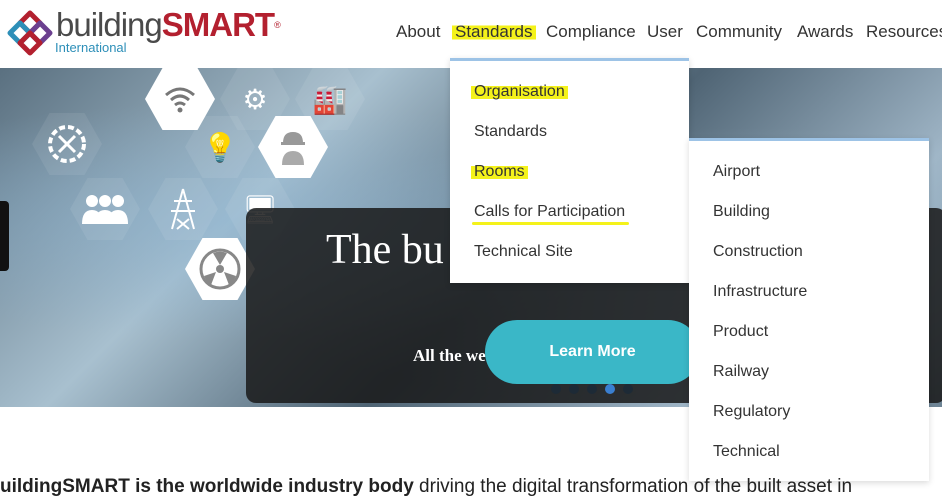 The image size is (942, 498). Describe the element at coordinates (550, 214) in the screenshot. I see `menu-item-calls-for-participation: Calls for Participation` at that location.